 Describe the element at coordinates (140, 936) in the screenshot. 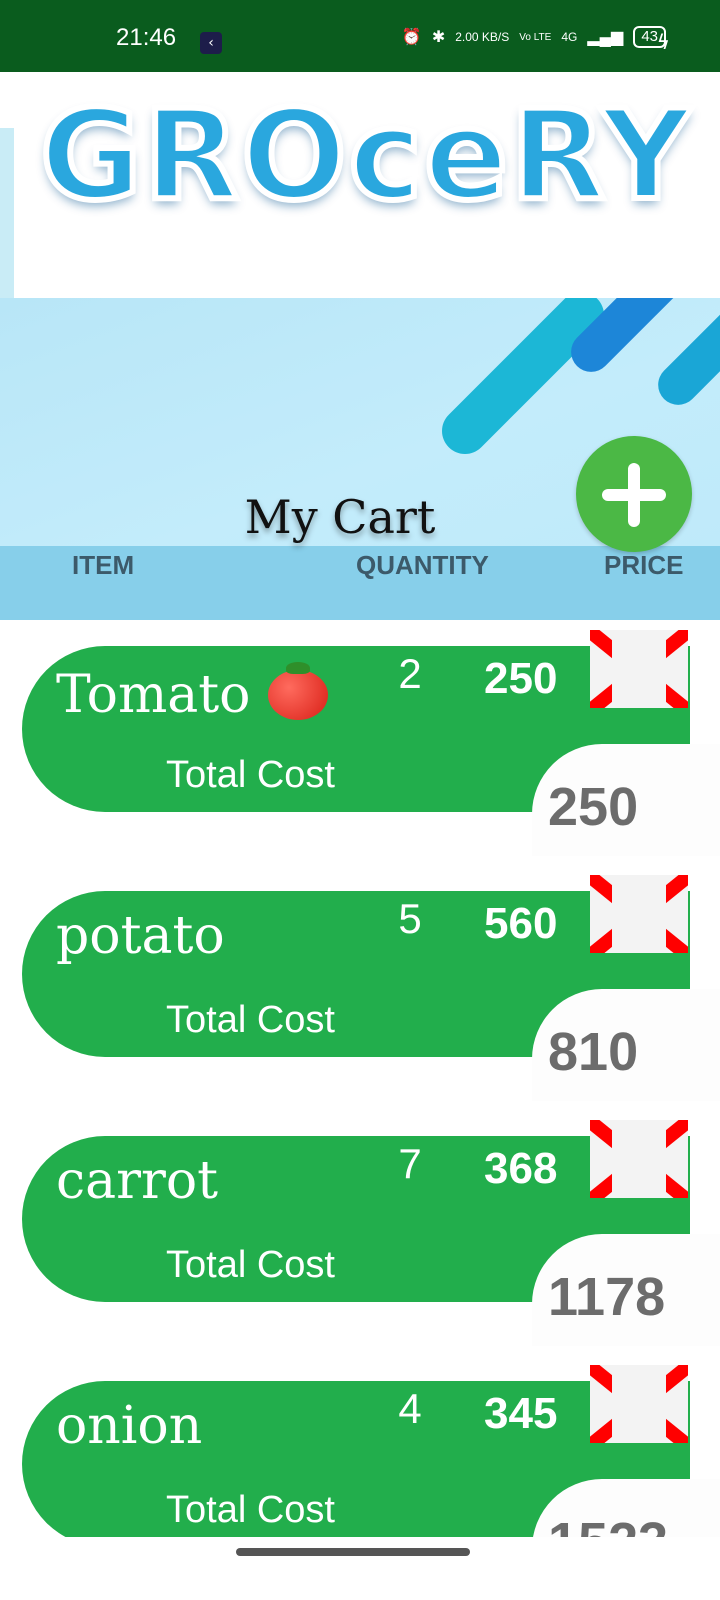

I see `item-name: potato` at that location.